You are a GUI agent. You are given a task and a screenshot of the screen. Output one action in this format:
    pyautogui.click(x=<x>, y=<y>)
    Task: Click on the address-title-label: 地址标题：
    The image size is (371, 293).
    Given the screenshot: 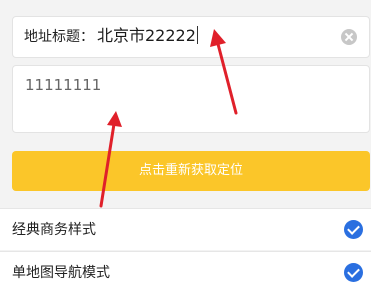 What is the action you would take?
    pyautogui.click(x=59, y=37)
    